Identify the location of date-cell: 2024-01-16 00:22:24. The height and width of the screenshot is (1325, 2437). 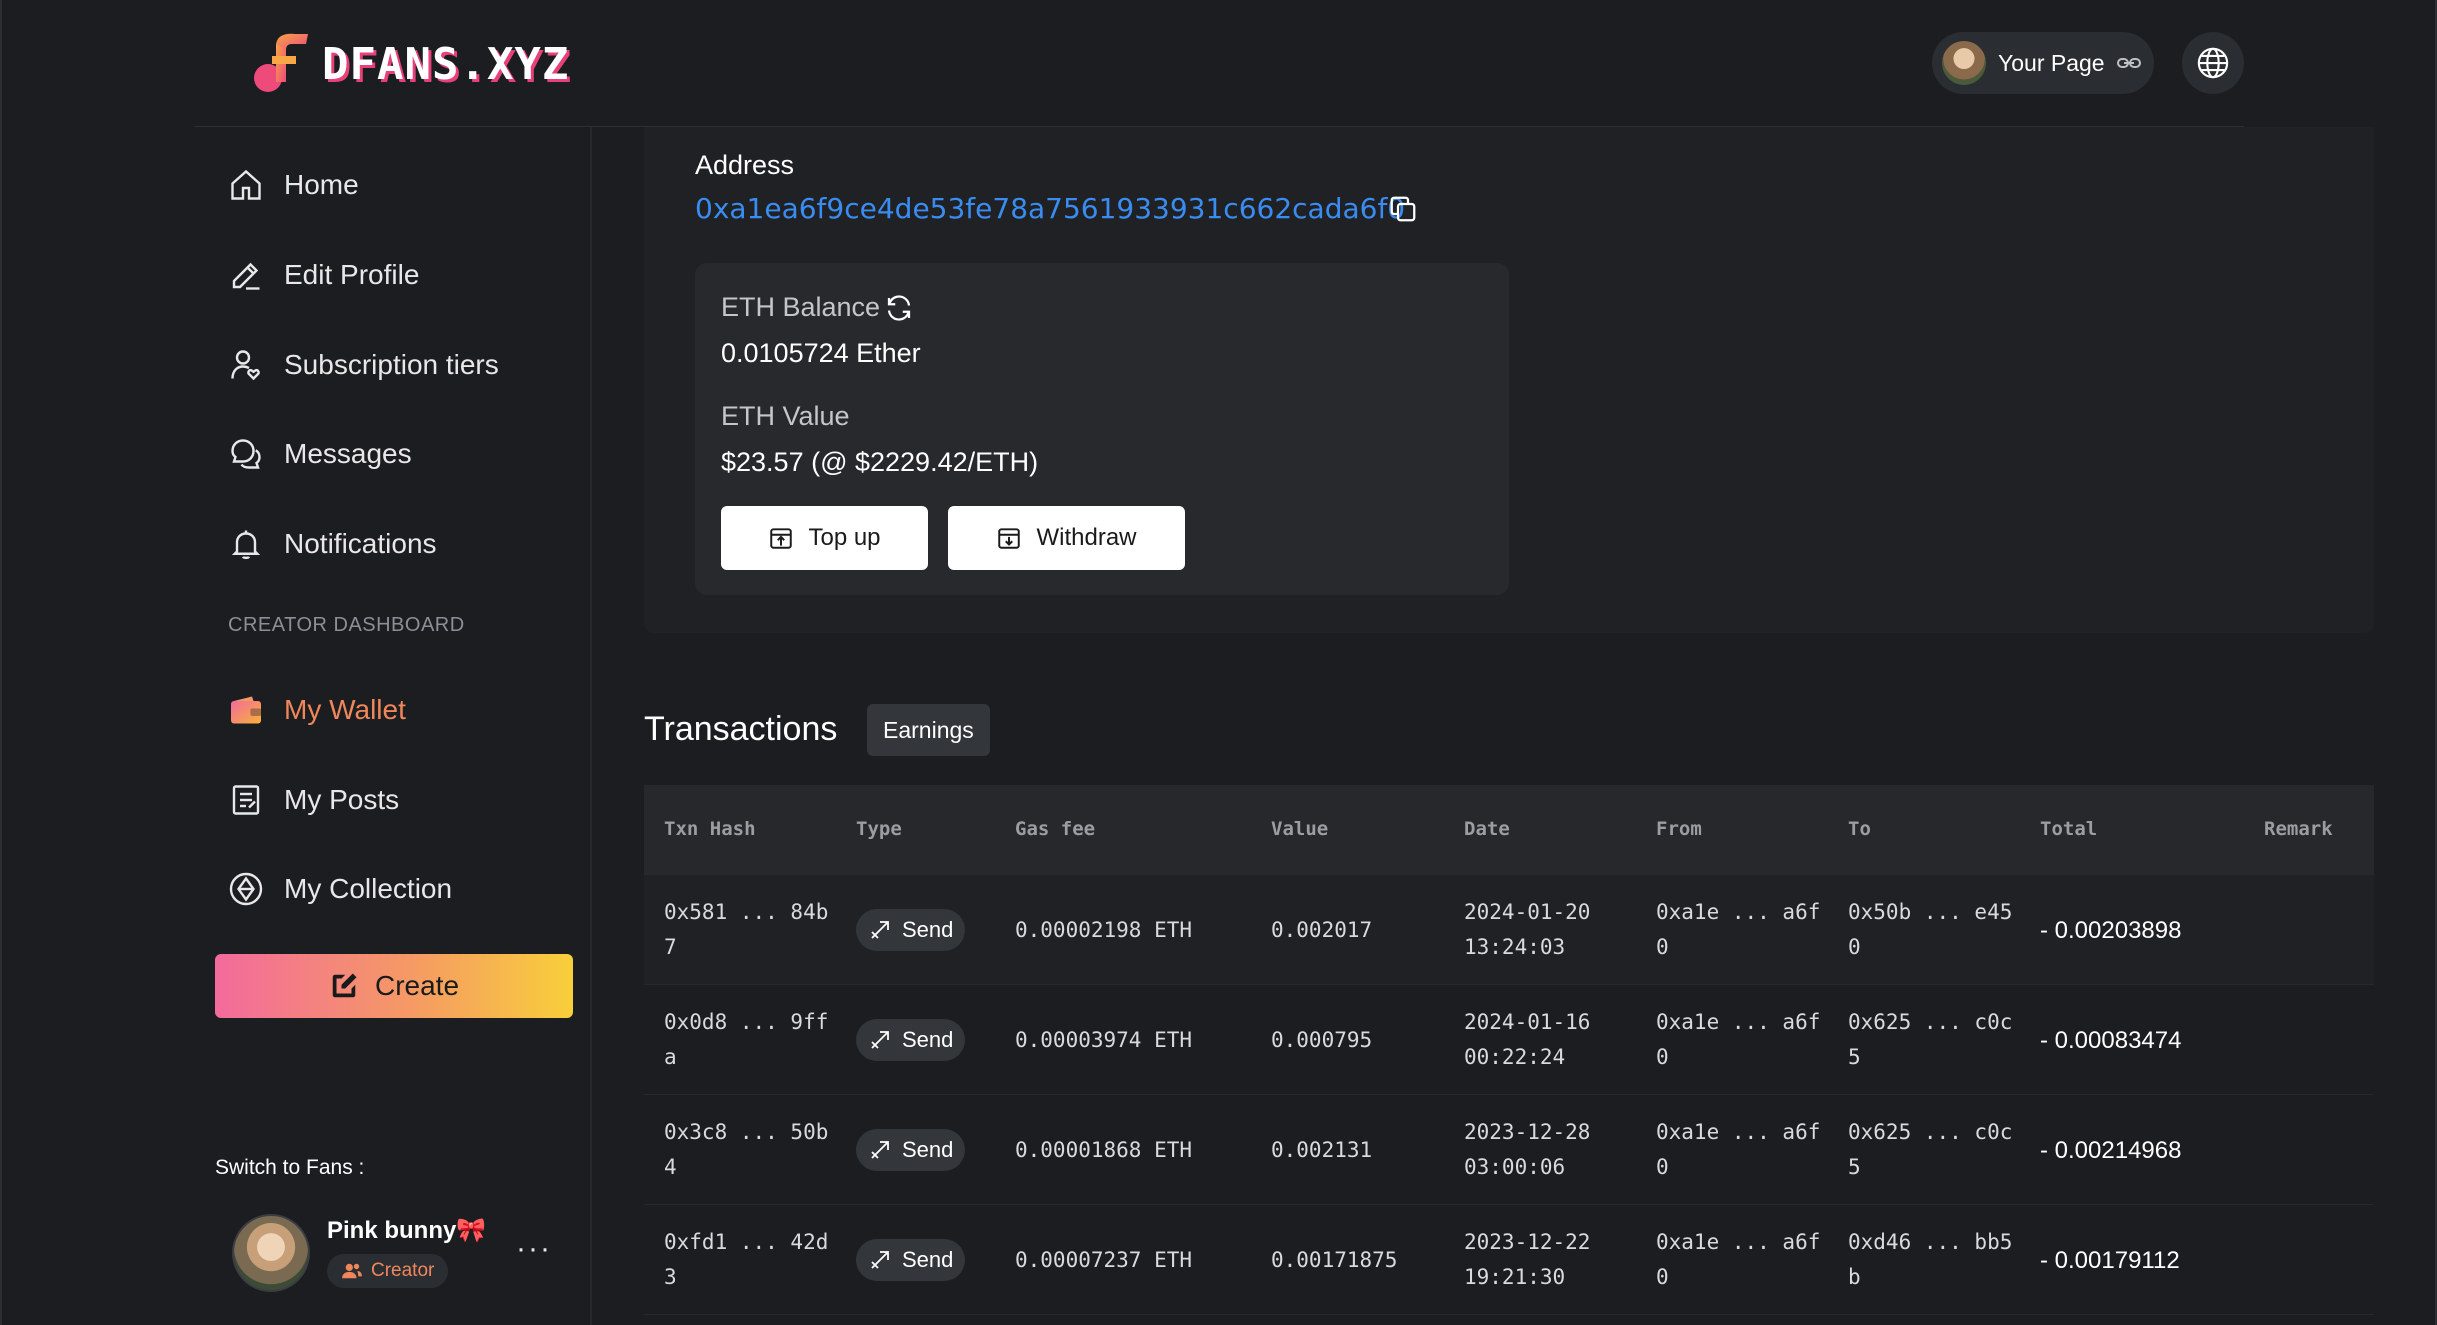
(1527, 1039).